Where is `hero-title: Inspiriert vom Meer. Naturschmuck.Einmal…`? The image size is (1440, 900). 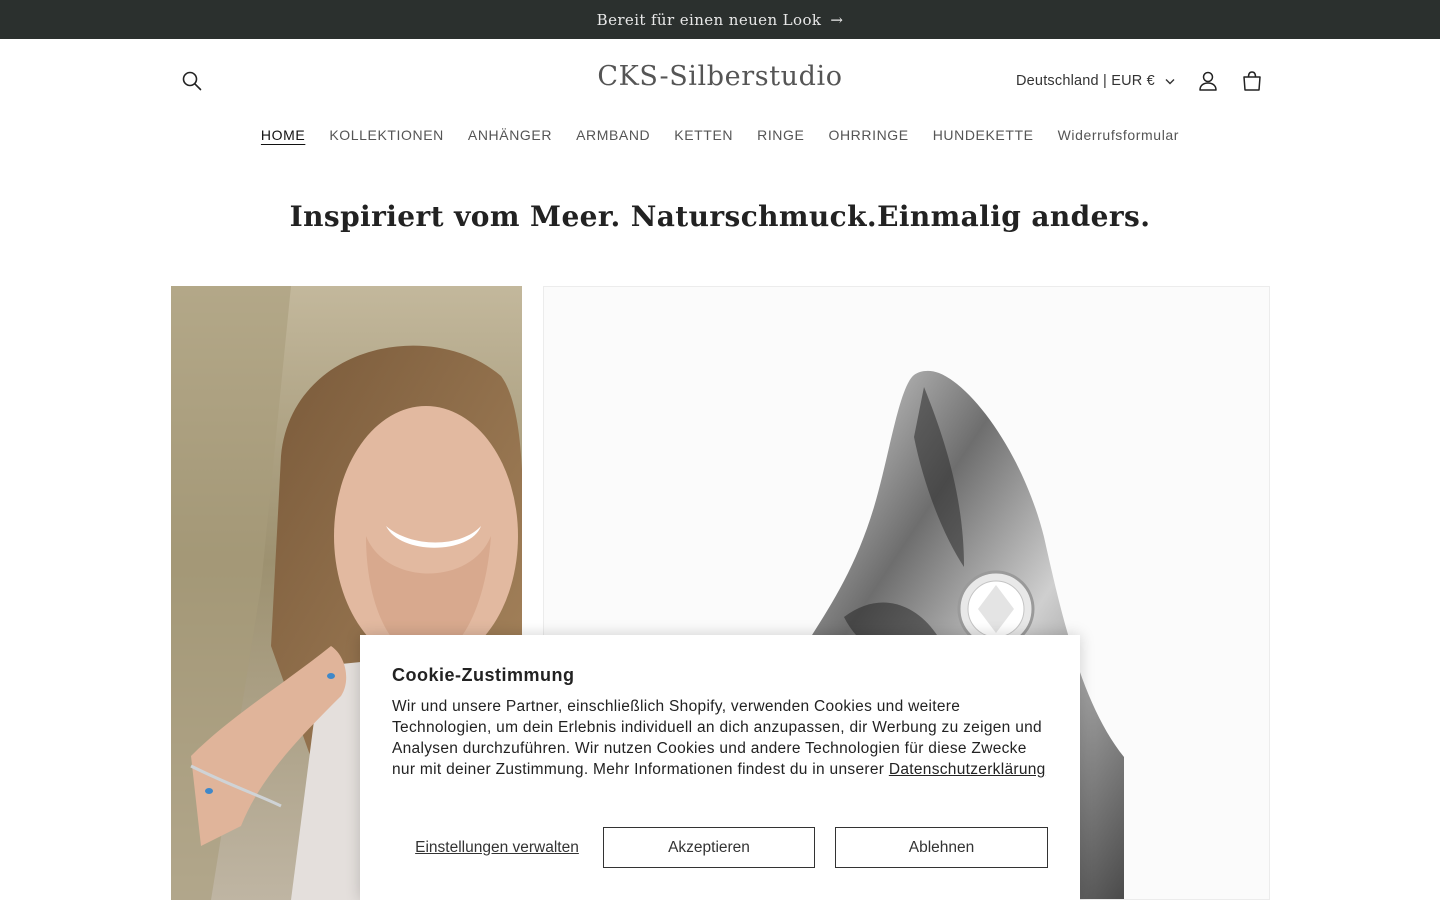
hero-title: Inspiriert vom Meer. Naturschmuck.Einmal… is located at coordinates (720, 216).